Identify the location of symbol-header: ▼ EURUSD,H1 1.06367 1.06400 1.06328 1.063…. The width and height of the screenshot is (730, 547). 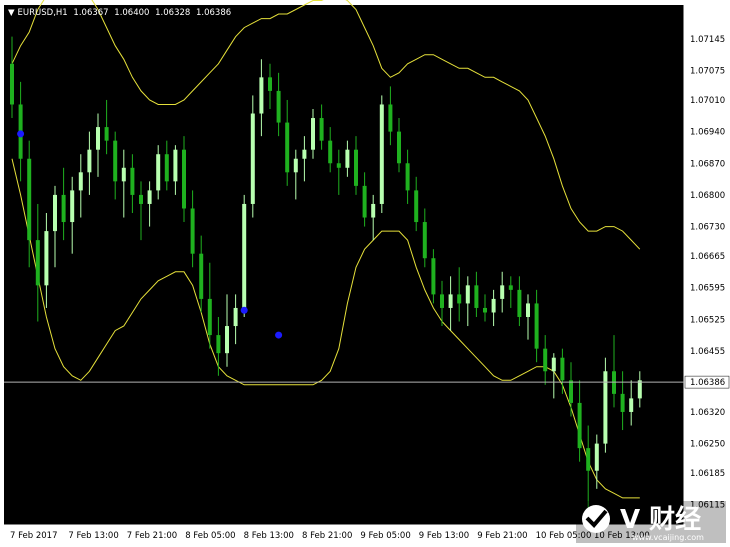
(121, 13).